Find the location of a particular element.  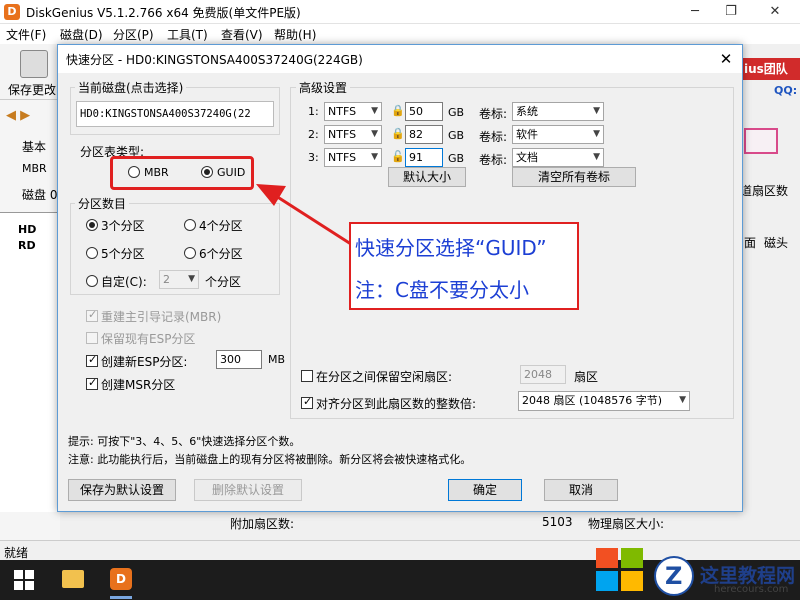

esp-size-unit: MB is located at coordinates (277, 359).